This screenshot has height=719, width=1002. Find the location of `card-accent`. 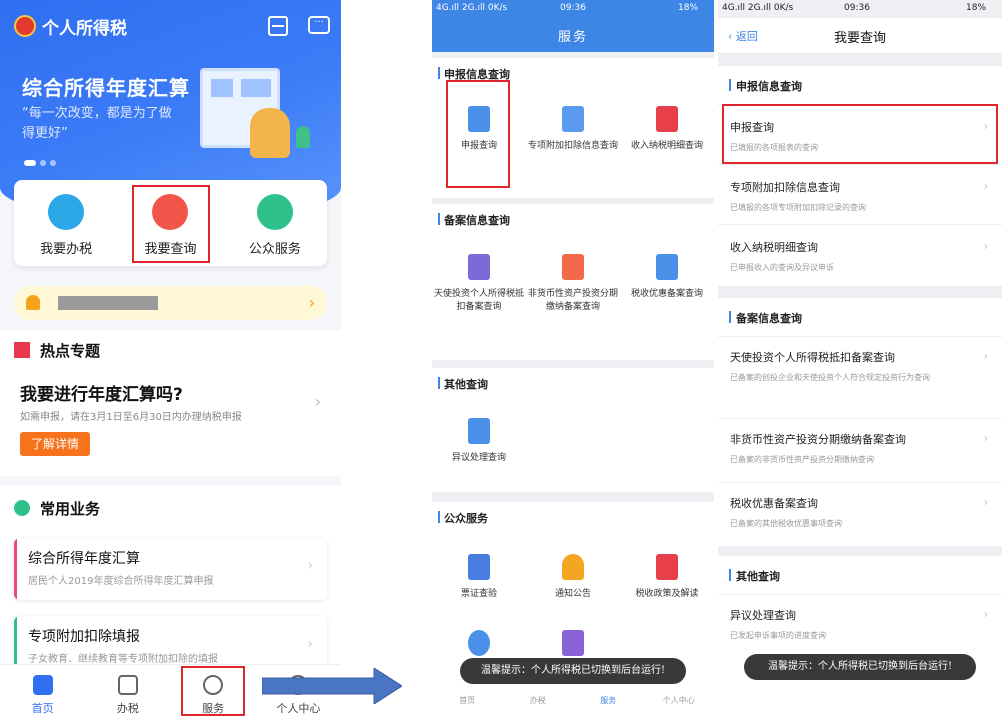

card-accent is located at coordinates (15, 569).